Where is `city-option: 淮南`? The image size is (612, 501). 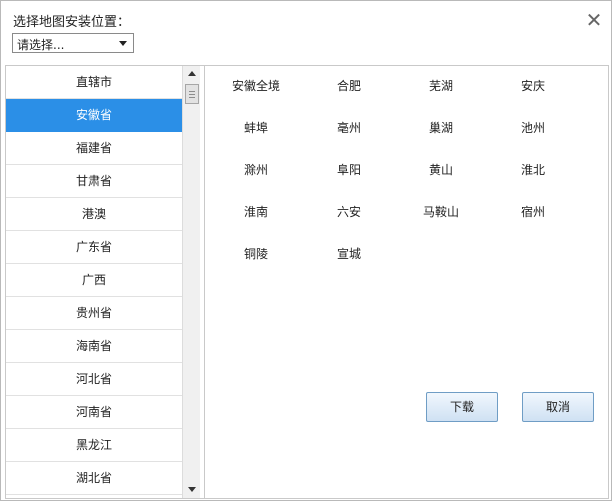
city-option: 淮南 is located at coordinates (256, 212).